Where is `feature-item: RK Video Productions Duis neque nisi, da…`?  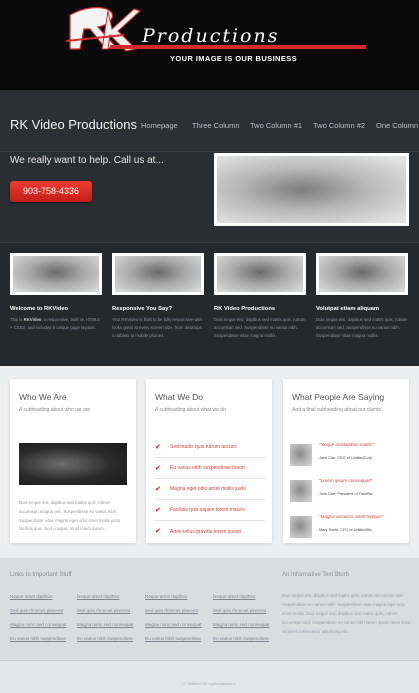 feature-item: RK Video Productions Duis neque nisi, da… is located at coordinates (260, 296).